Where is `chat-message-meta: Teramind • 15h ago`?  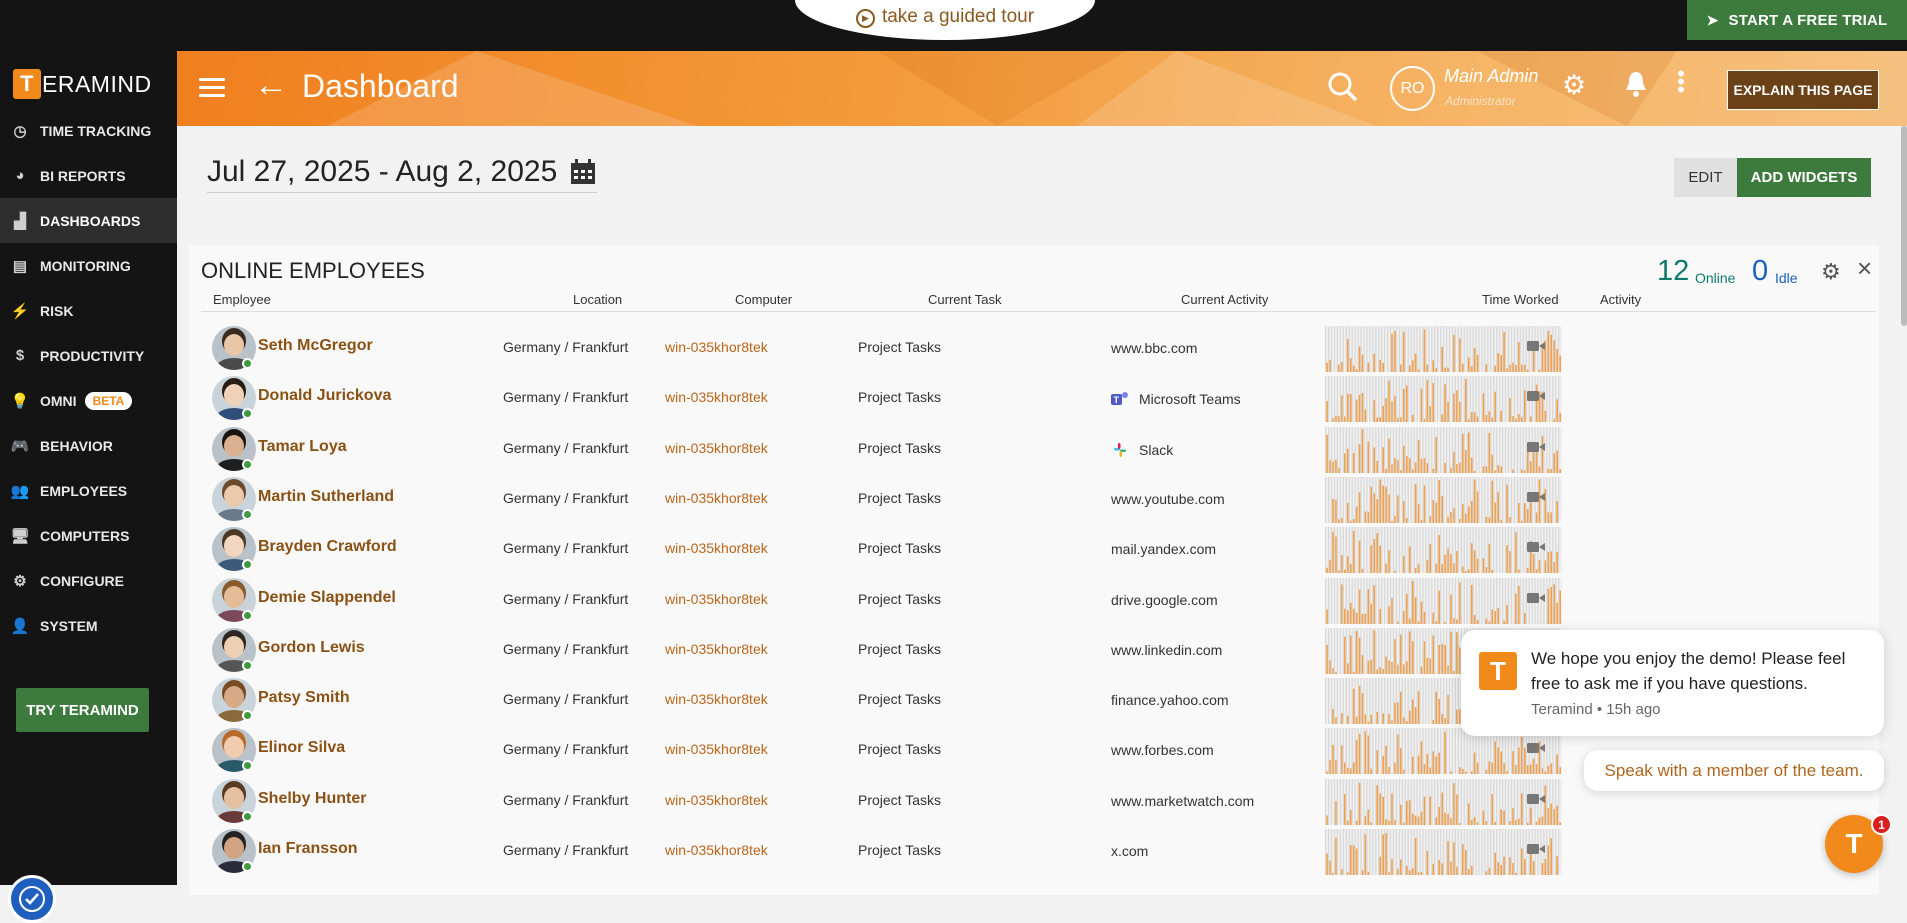
chat-message-meta: Teramind • 15h ago is located at coordinates (1596, 709).